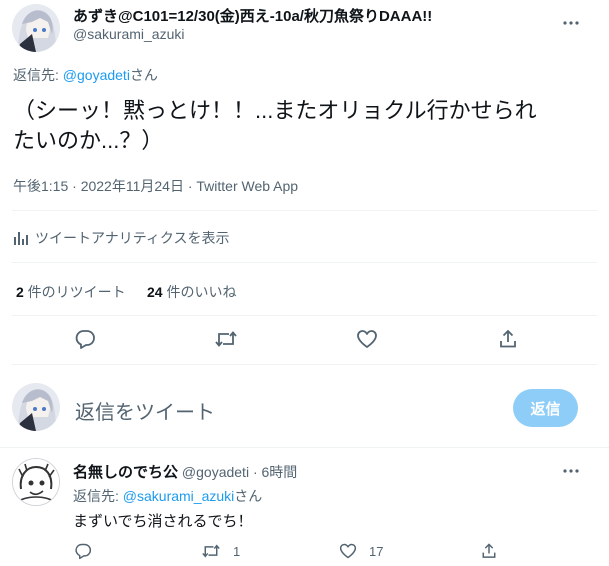 The width and height of the screenshot is (609, 566). Describe the element at coordinates (155, 186) in the screenshot. I see `tweet-timestamp: 午後1:15 · 2022年11月24日 · Twitter Web App` at that location.